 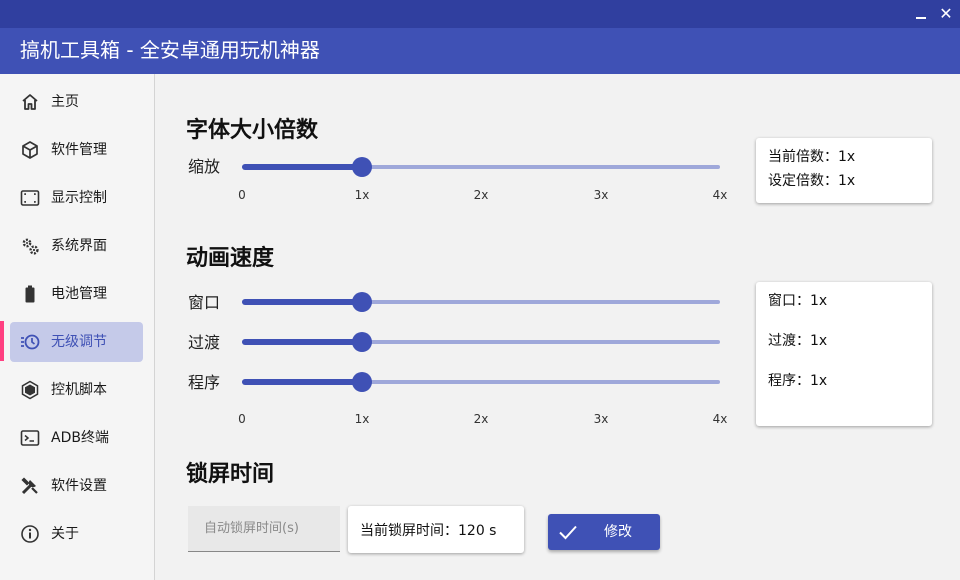 What do you see at coordinates (946, 14) in the screenshot?
I see `close-icon: ✕` at bounding box center [946, 14].